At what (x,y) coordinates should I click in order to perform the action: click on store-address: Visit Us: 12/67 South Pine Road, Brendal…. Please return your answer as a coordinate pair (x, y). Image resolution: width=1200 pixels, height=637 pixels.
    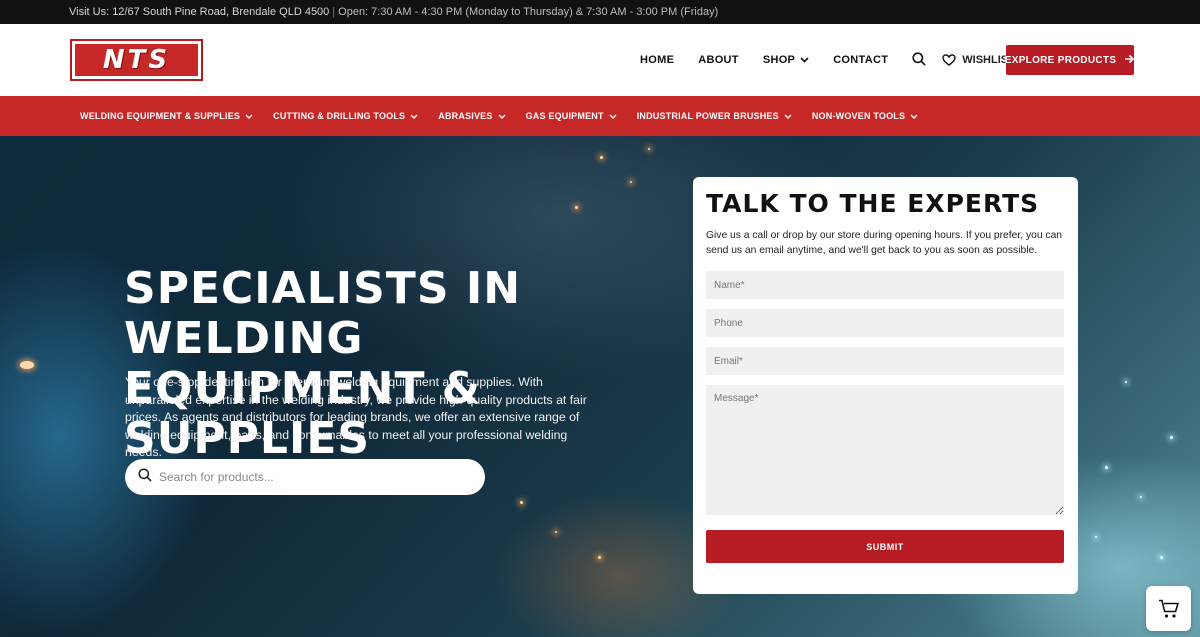
    Looking at the image, I should click on (199, 12).